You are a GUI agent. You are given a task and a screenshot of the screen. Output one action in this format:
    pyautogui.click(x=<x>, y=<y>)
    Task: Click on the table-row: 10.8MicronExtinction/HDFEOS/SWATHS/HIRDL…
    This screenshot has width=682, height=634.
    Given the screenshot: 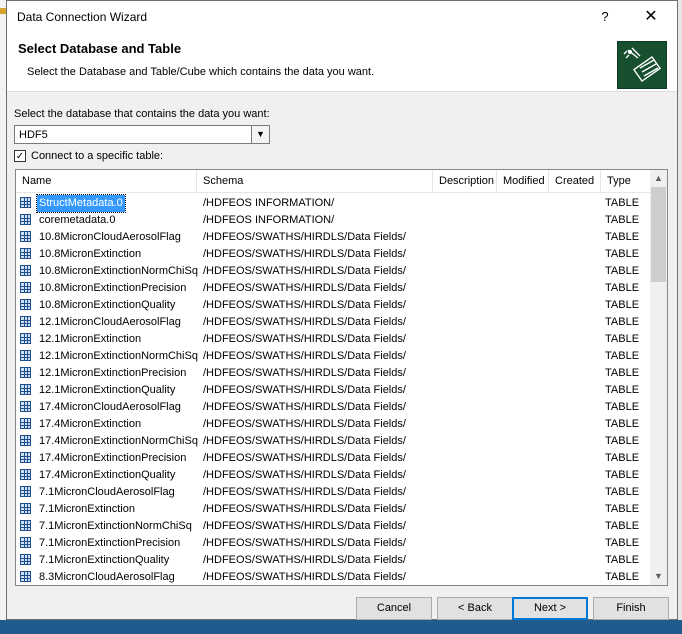 What is the action you would take?
    pyautogui.click(x=333, y=254)
    